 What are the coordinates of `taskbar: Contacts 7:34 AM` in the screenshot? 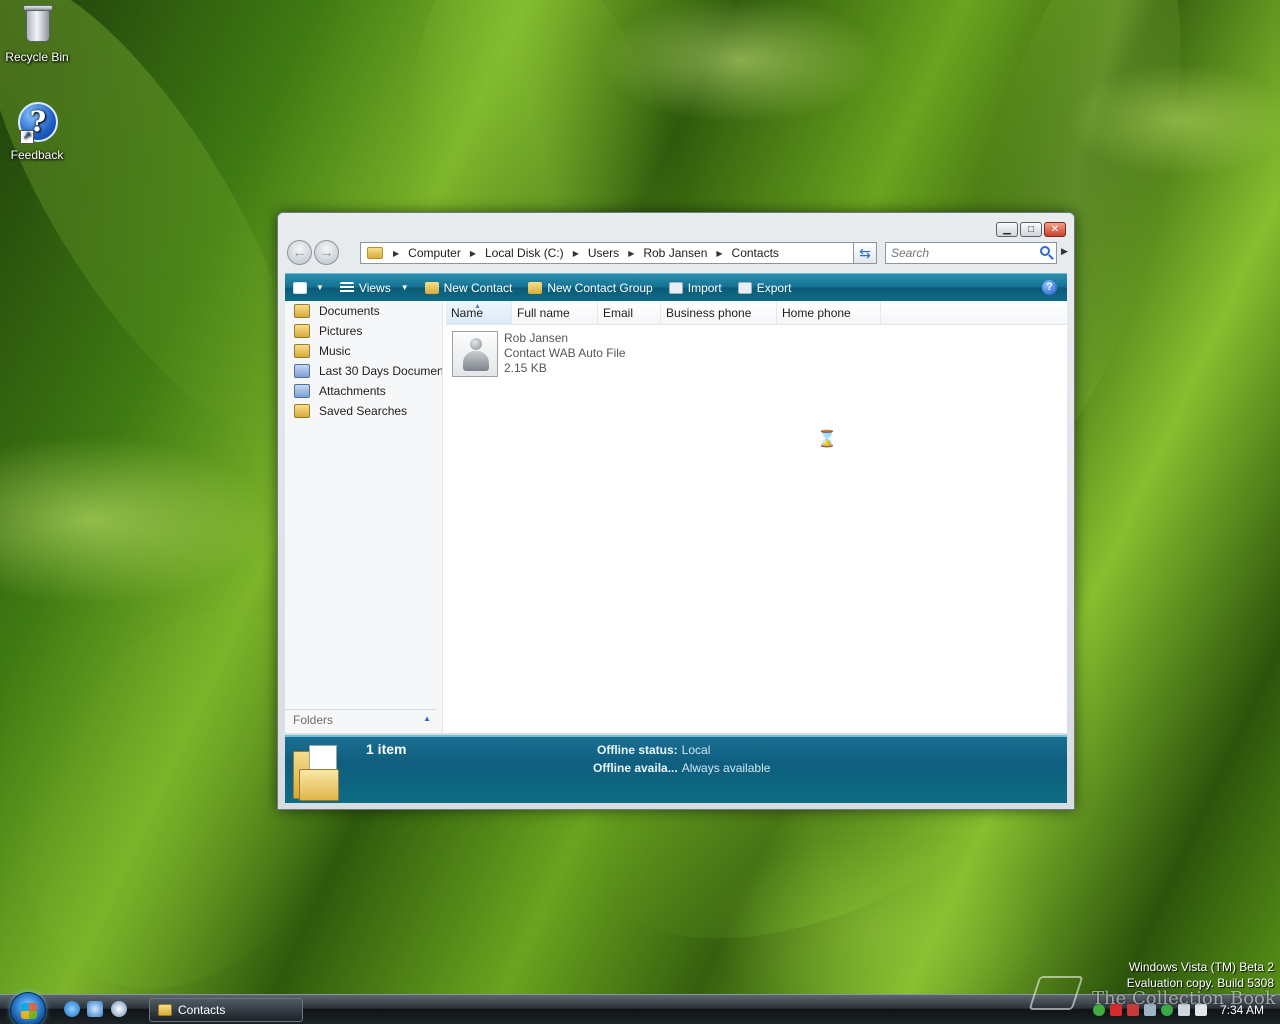 It's located at (640, 1008).